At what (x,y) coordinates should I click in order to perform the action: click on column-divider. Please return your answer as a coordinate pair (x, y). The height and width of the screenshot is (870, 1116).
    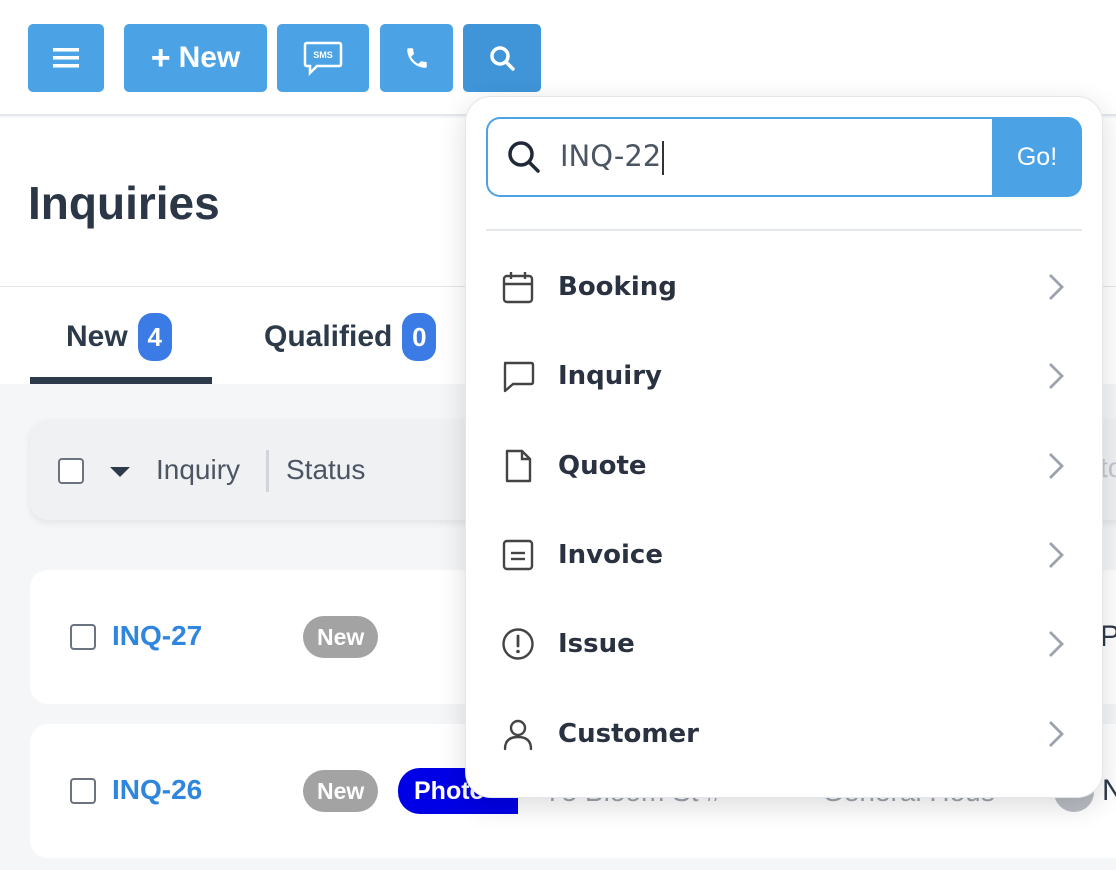
    Looking at the image, I should click on (267, 471).